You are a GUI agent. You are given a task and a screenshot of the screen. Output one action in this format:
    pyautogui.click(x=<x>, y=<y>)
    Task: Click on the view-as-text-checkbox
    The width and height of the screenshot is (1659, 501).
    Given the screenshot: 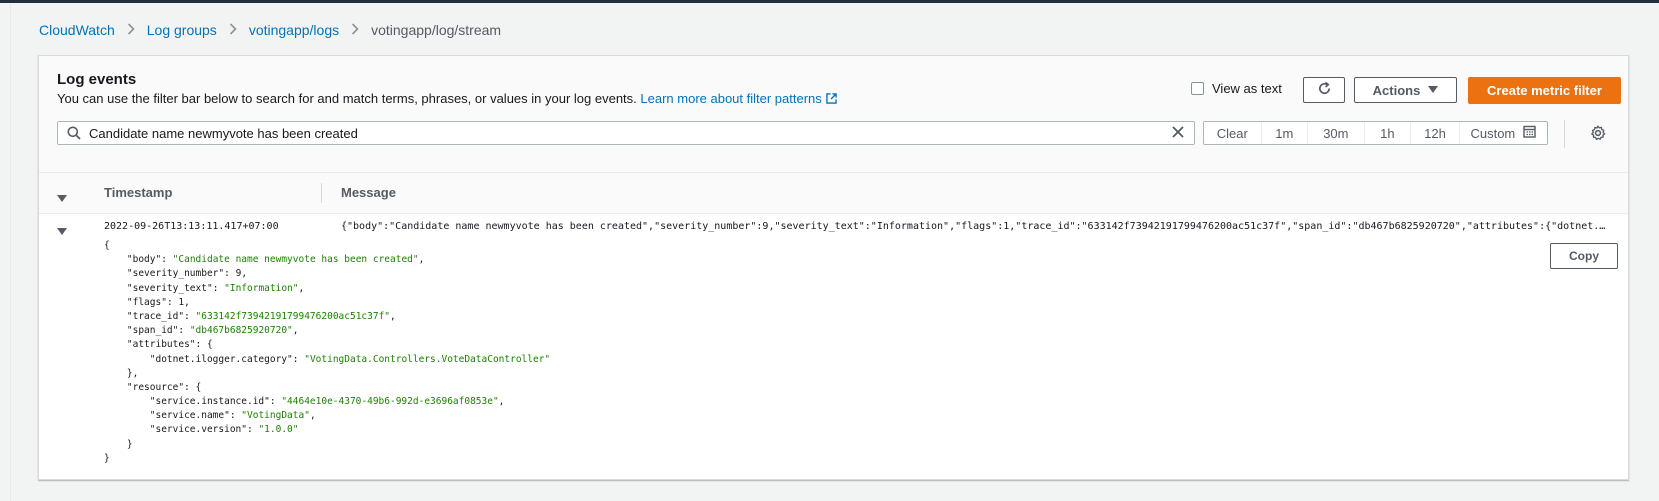 What is the action you would take?
    pyautogui.click(x=1197, y=88)
    